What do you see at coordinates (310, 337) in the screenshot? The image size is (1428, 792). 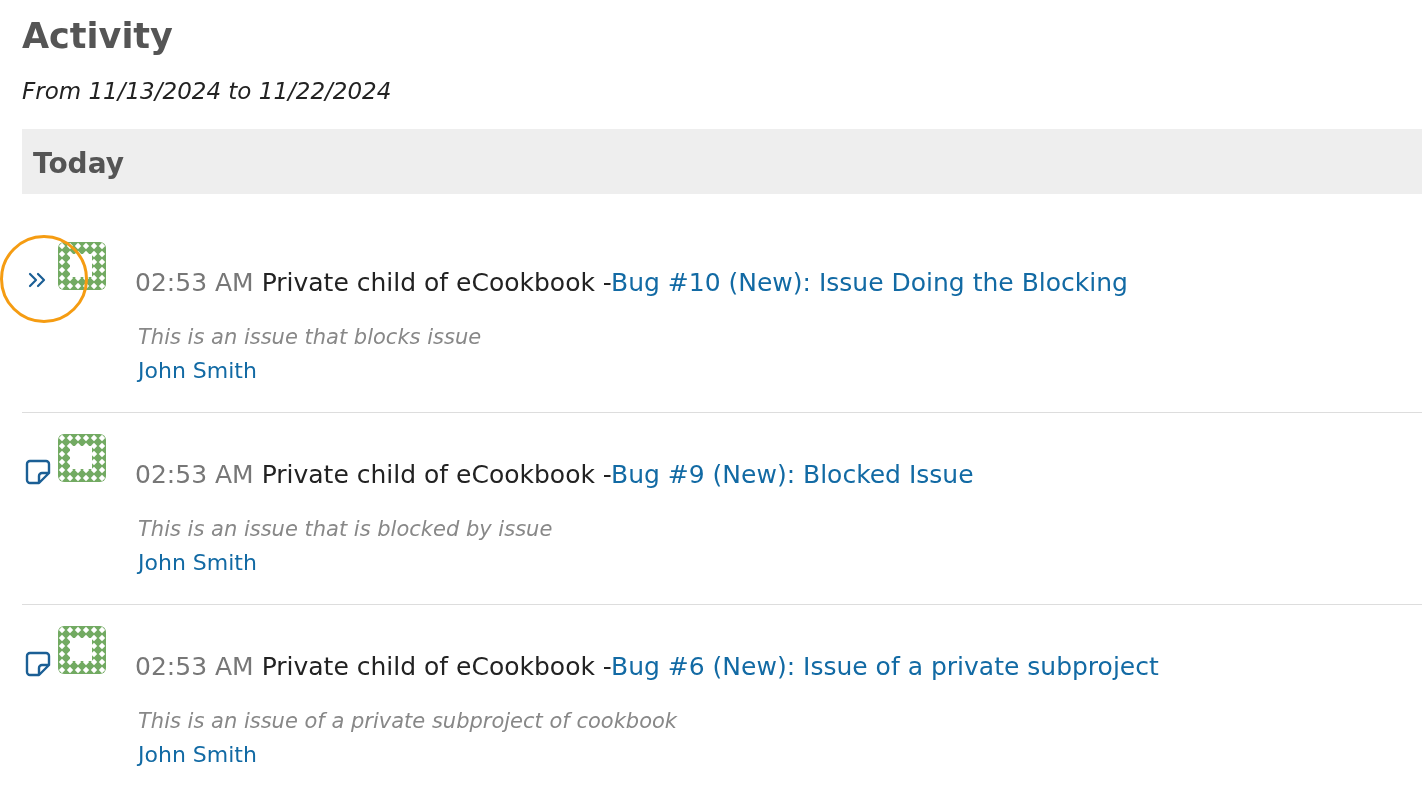 I see `event-description: This is an issue that blocks issue` at bounding box center [310, 337].